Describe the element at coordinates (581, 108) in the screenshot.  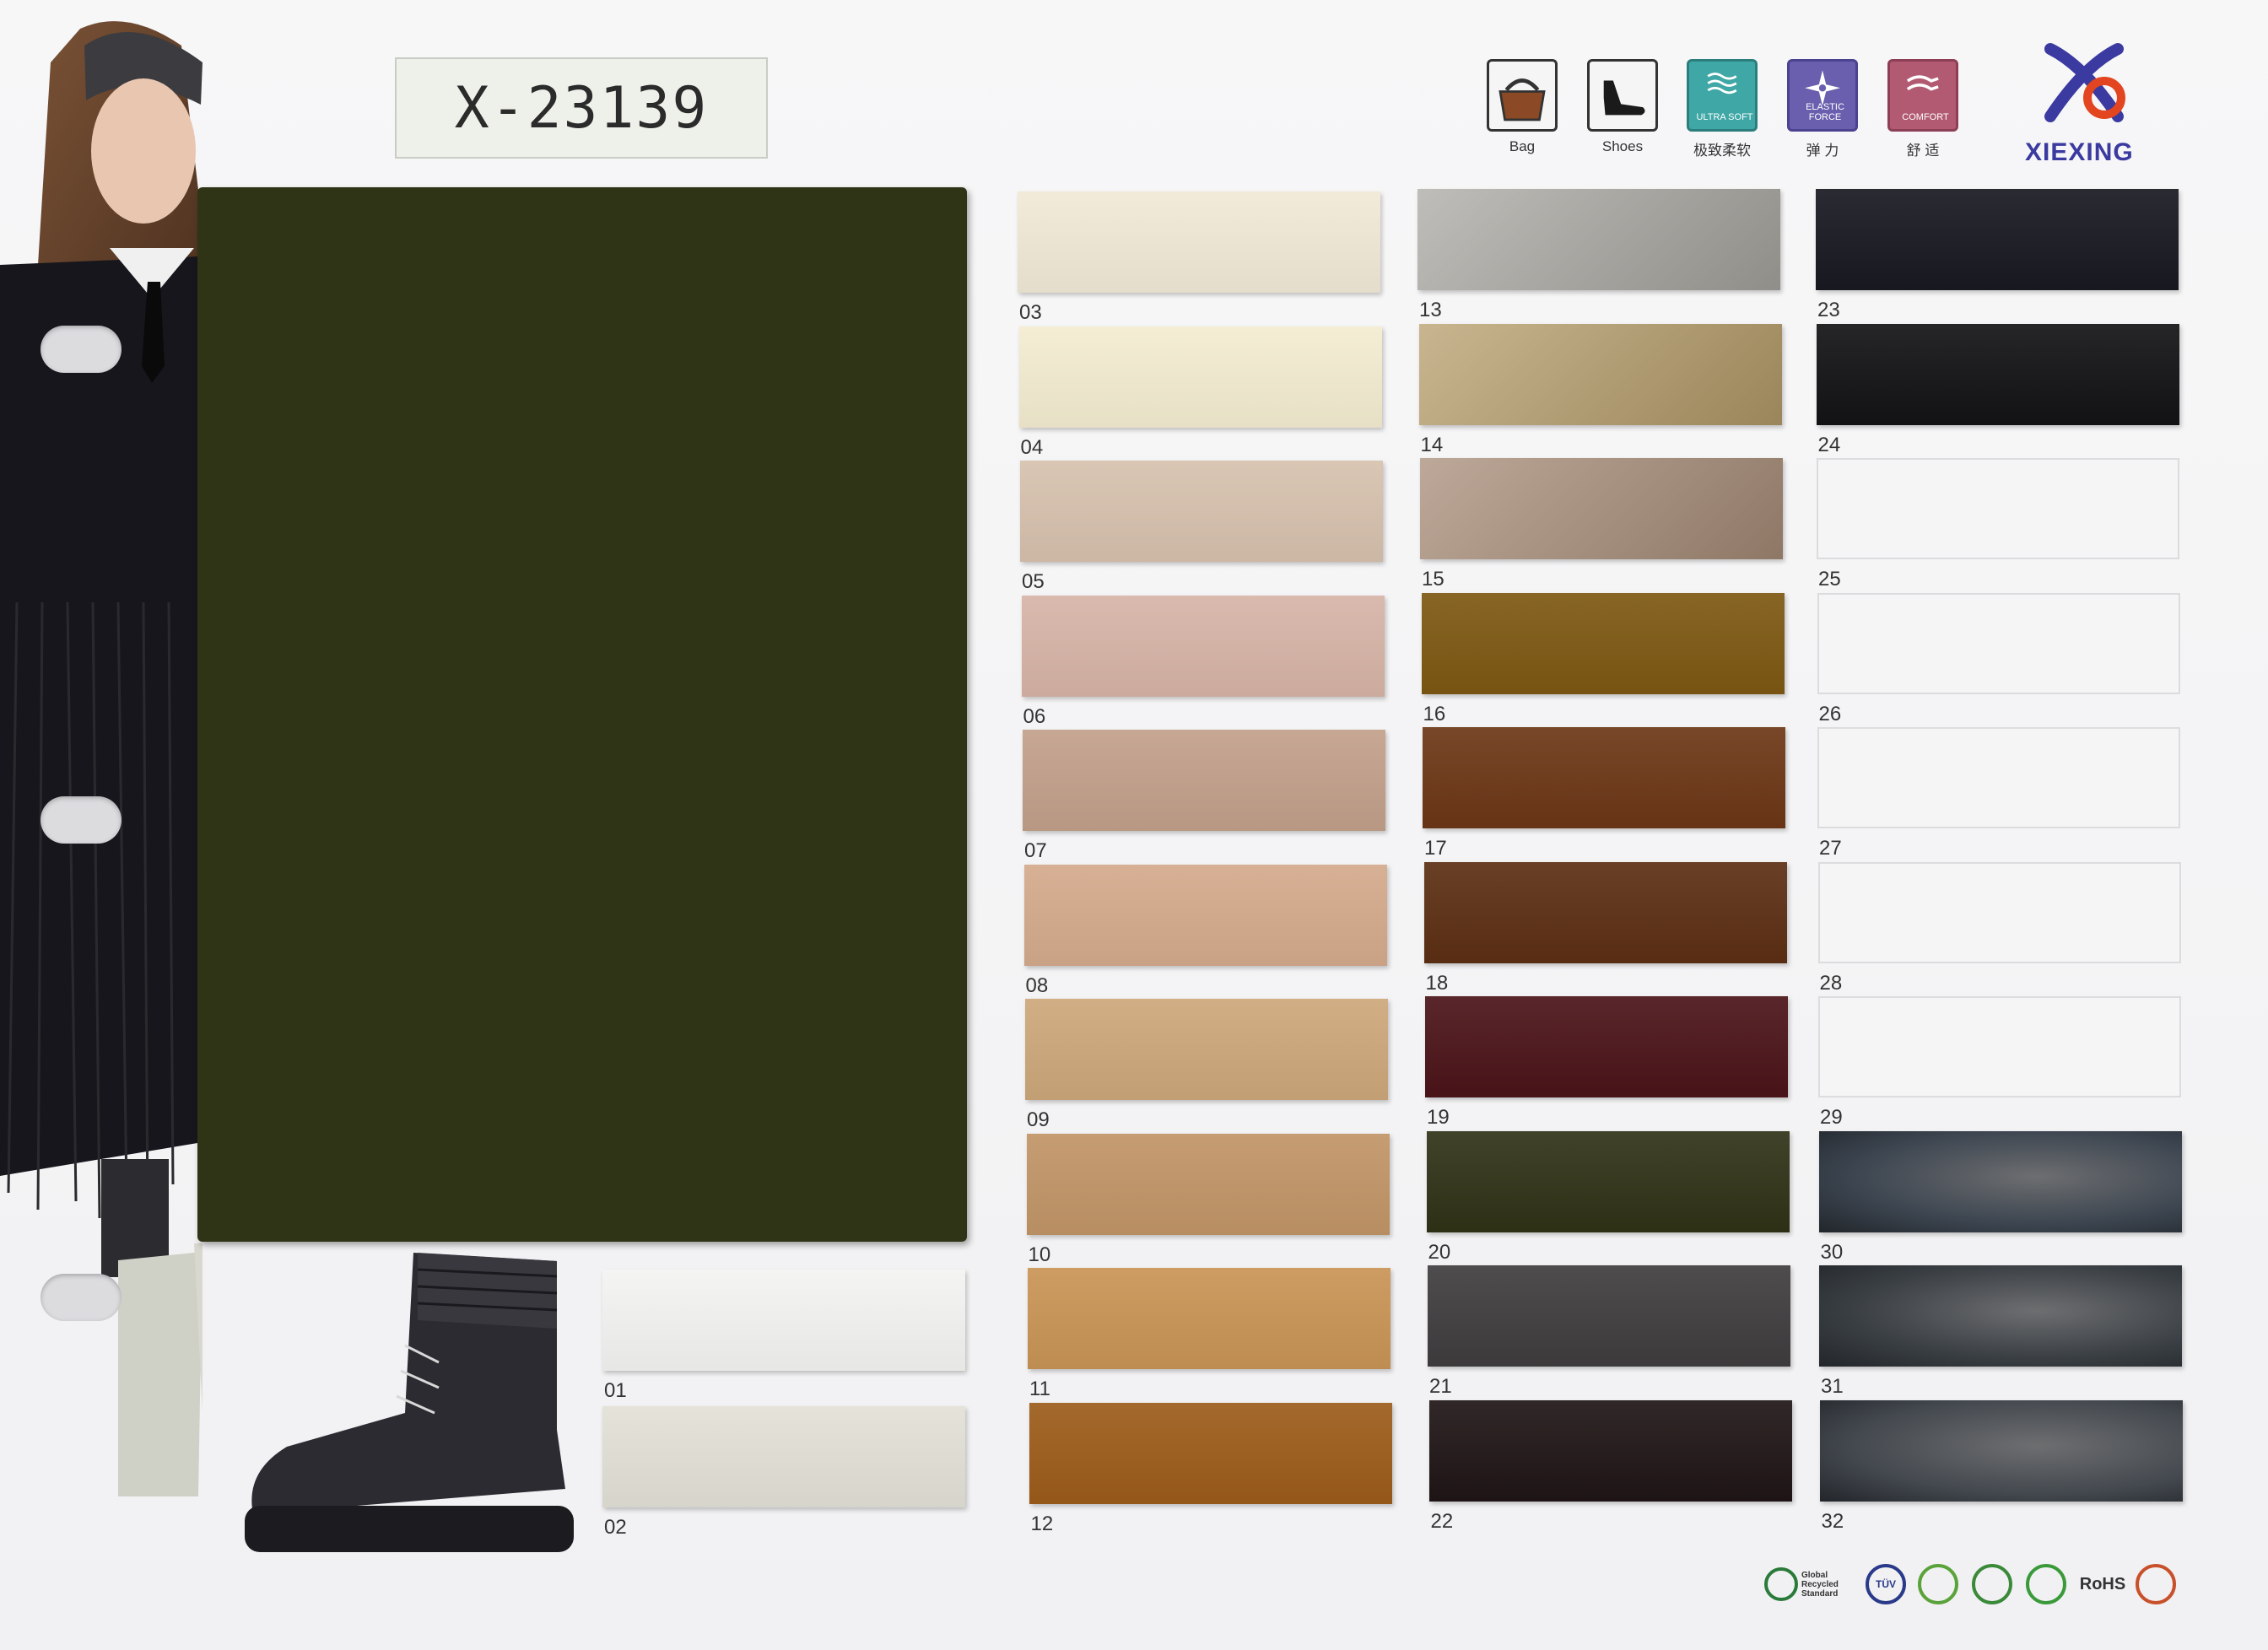
I see `sample-code-label: X-23139` at that location.